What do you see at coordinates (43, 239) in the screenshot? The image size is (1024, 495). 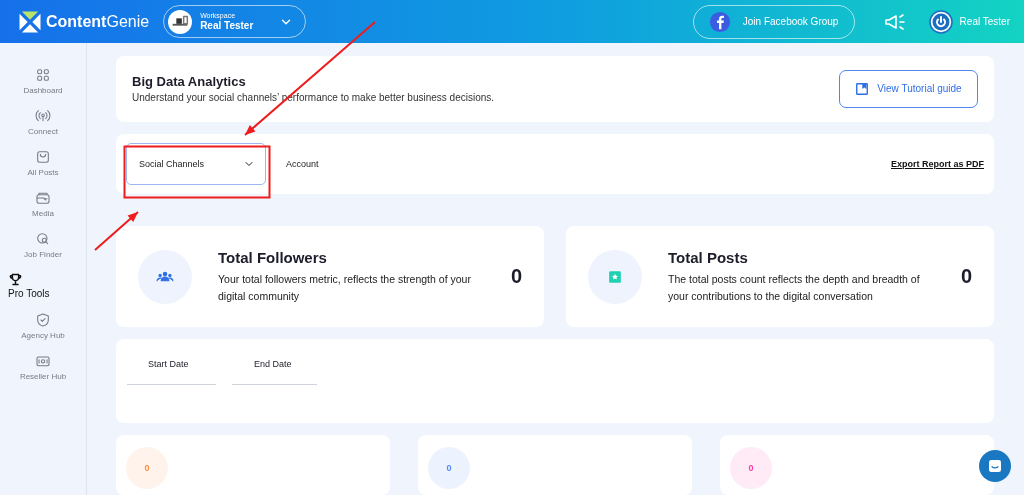 I see `search-icon` at bounding box center [43, 239].